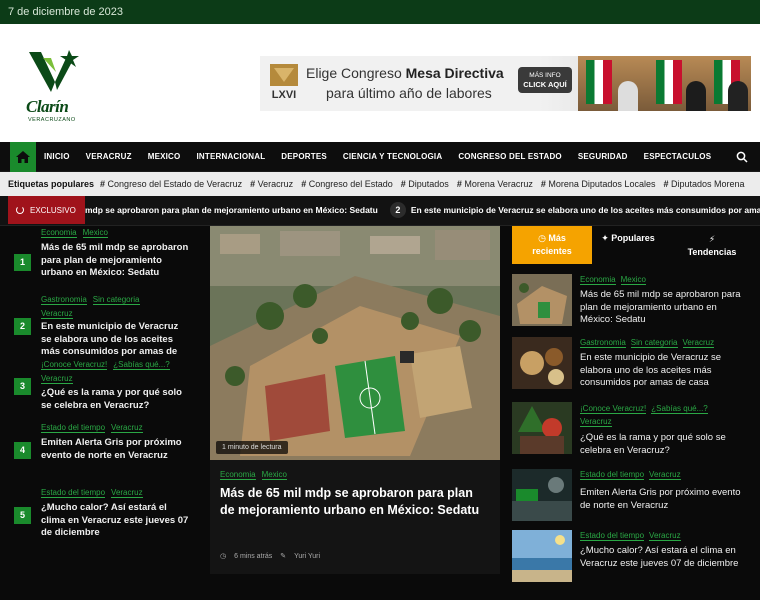 The height and width of the screenshot is (600, 760). I want to click on featured-author: Yuri Yuri, so click(307, 556).